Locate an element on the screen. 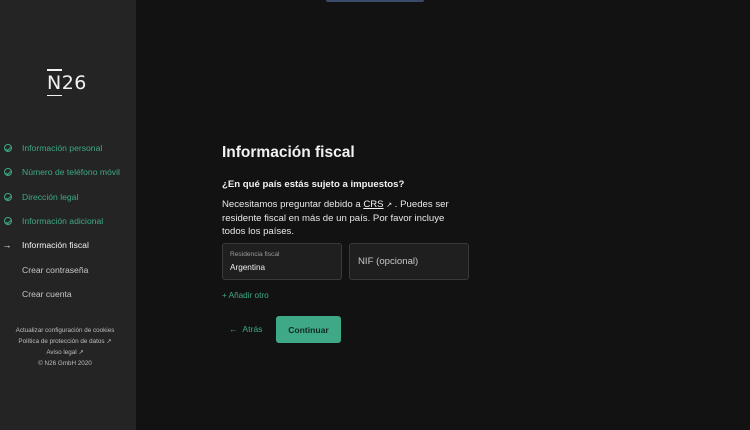 The height and width of the screenshot is (430, 750). step-additional-info: Información adicional is located at coordinates (68, 221).